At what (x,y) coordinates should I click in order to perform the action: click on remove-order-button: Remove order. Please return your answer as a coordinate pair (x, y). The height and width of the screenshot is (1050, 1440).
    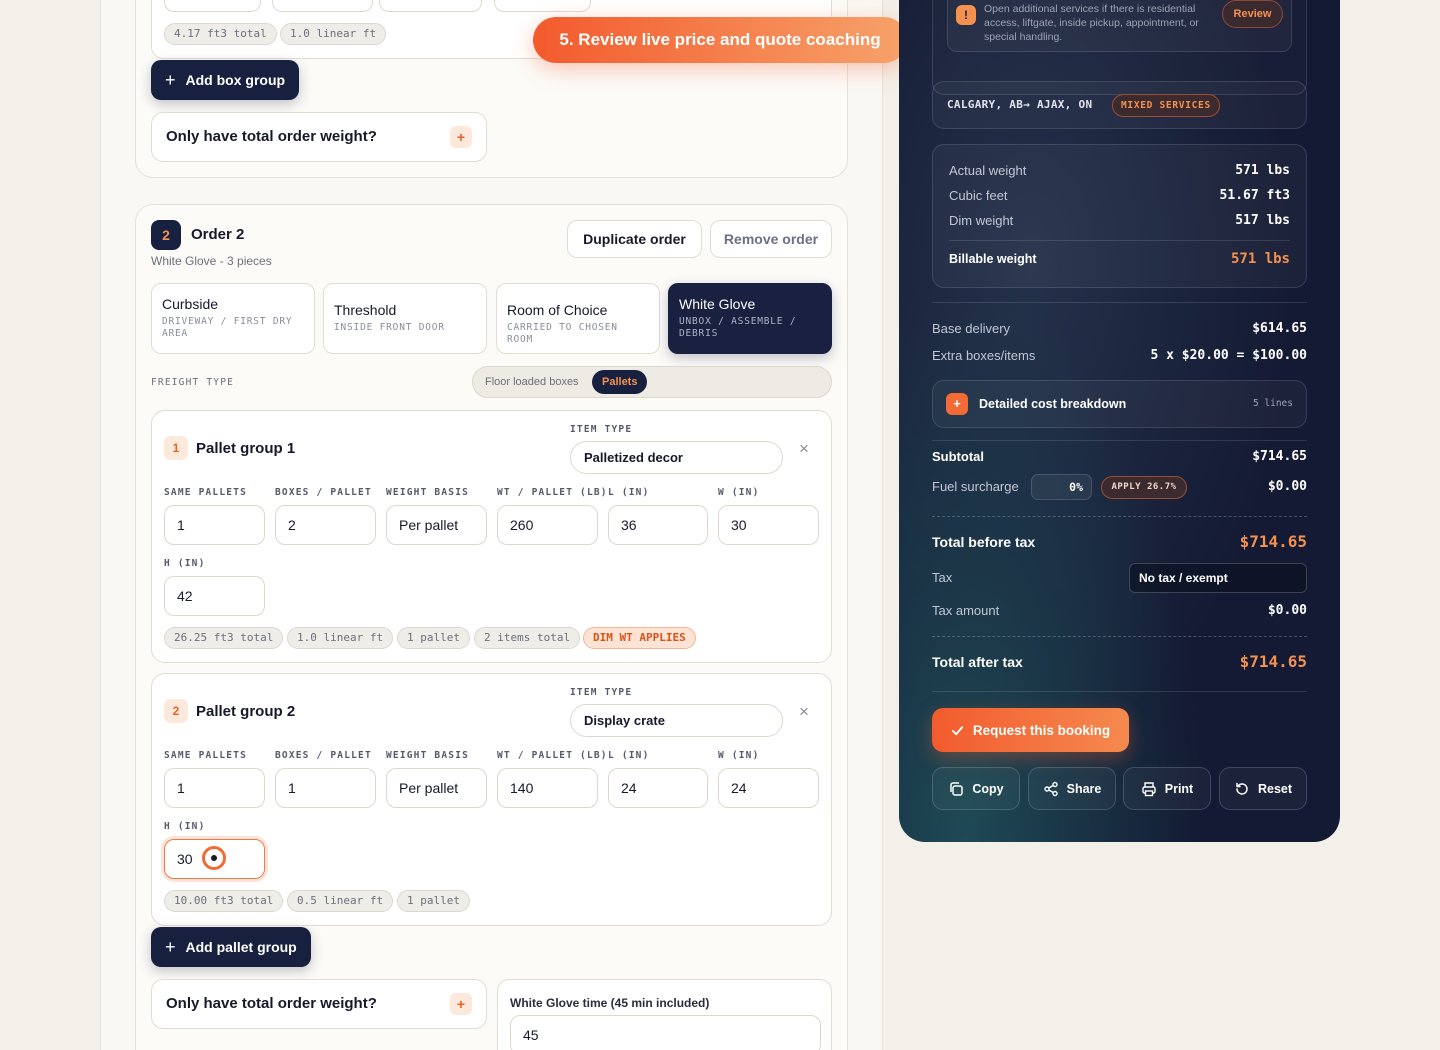
    Looking at the image, I should click on (771, 239).